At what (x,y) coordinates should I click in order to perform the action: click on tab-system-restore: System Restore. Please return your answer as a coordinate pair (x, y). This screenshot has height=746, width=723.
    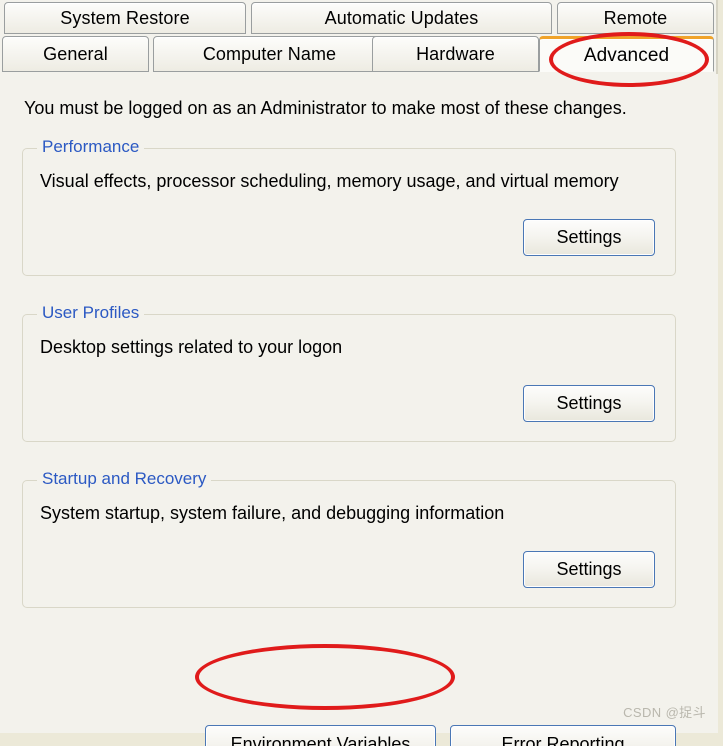
    Looking at the image, I should click on (125, 18).